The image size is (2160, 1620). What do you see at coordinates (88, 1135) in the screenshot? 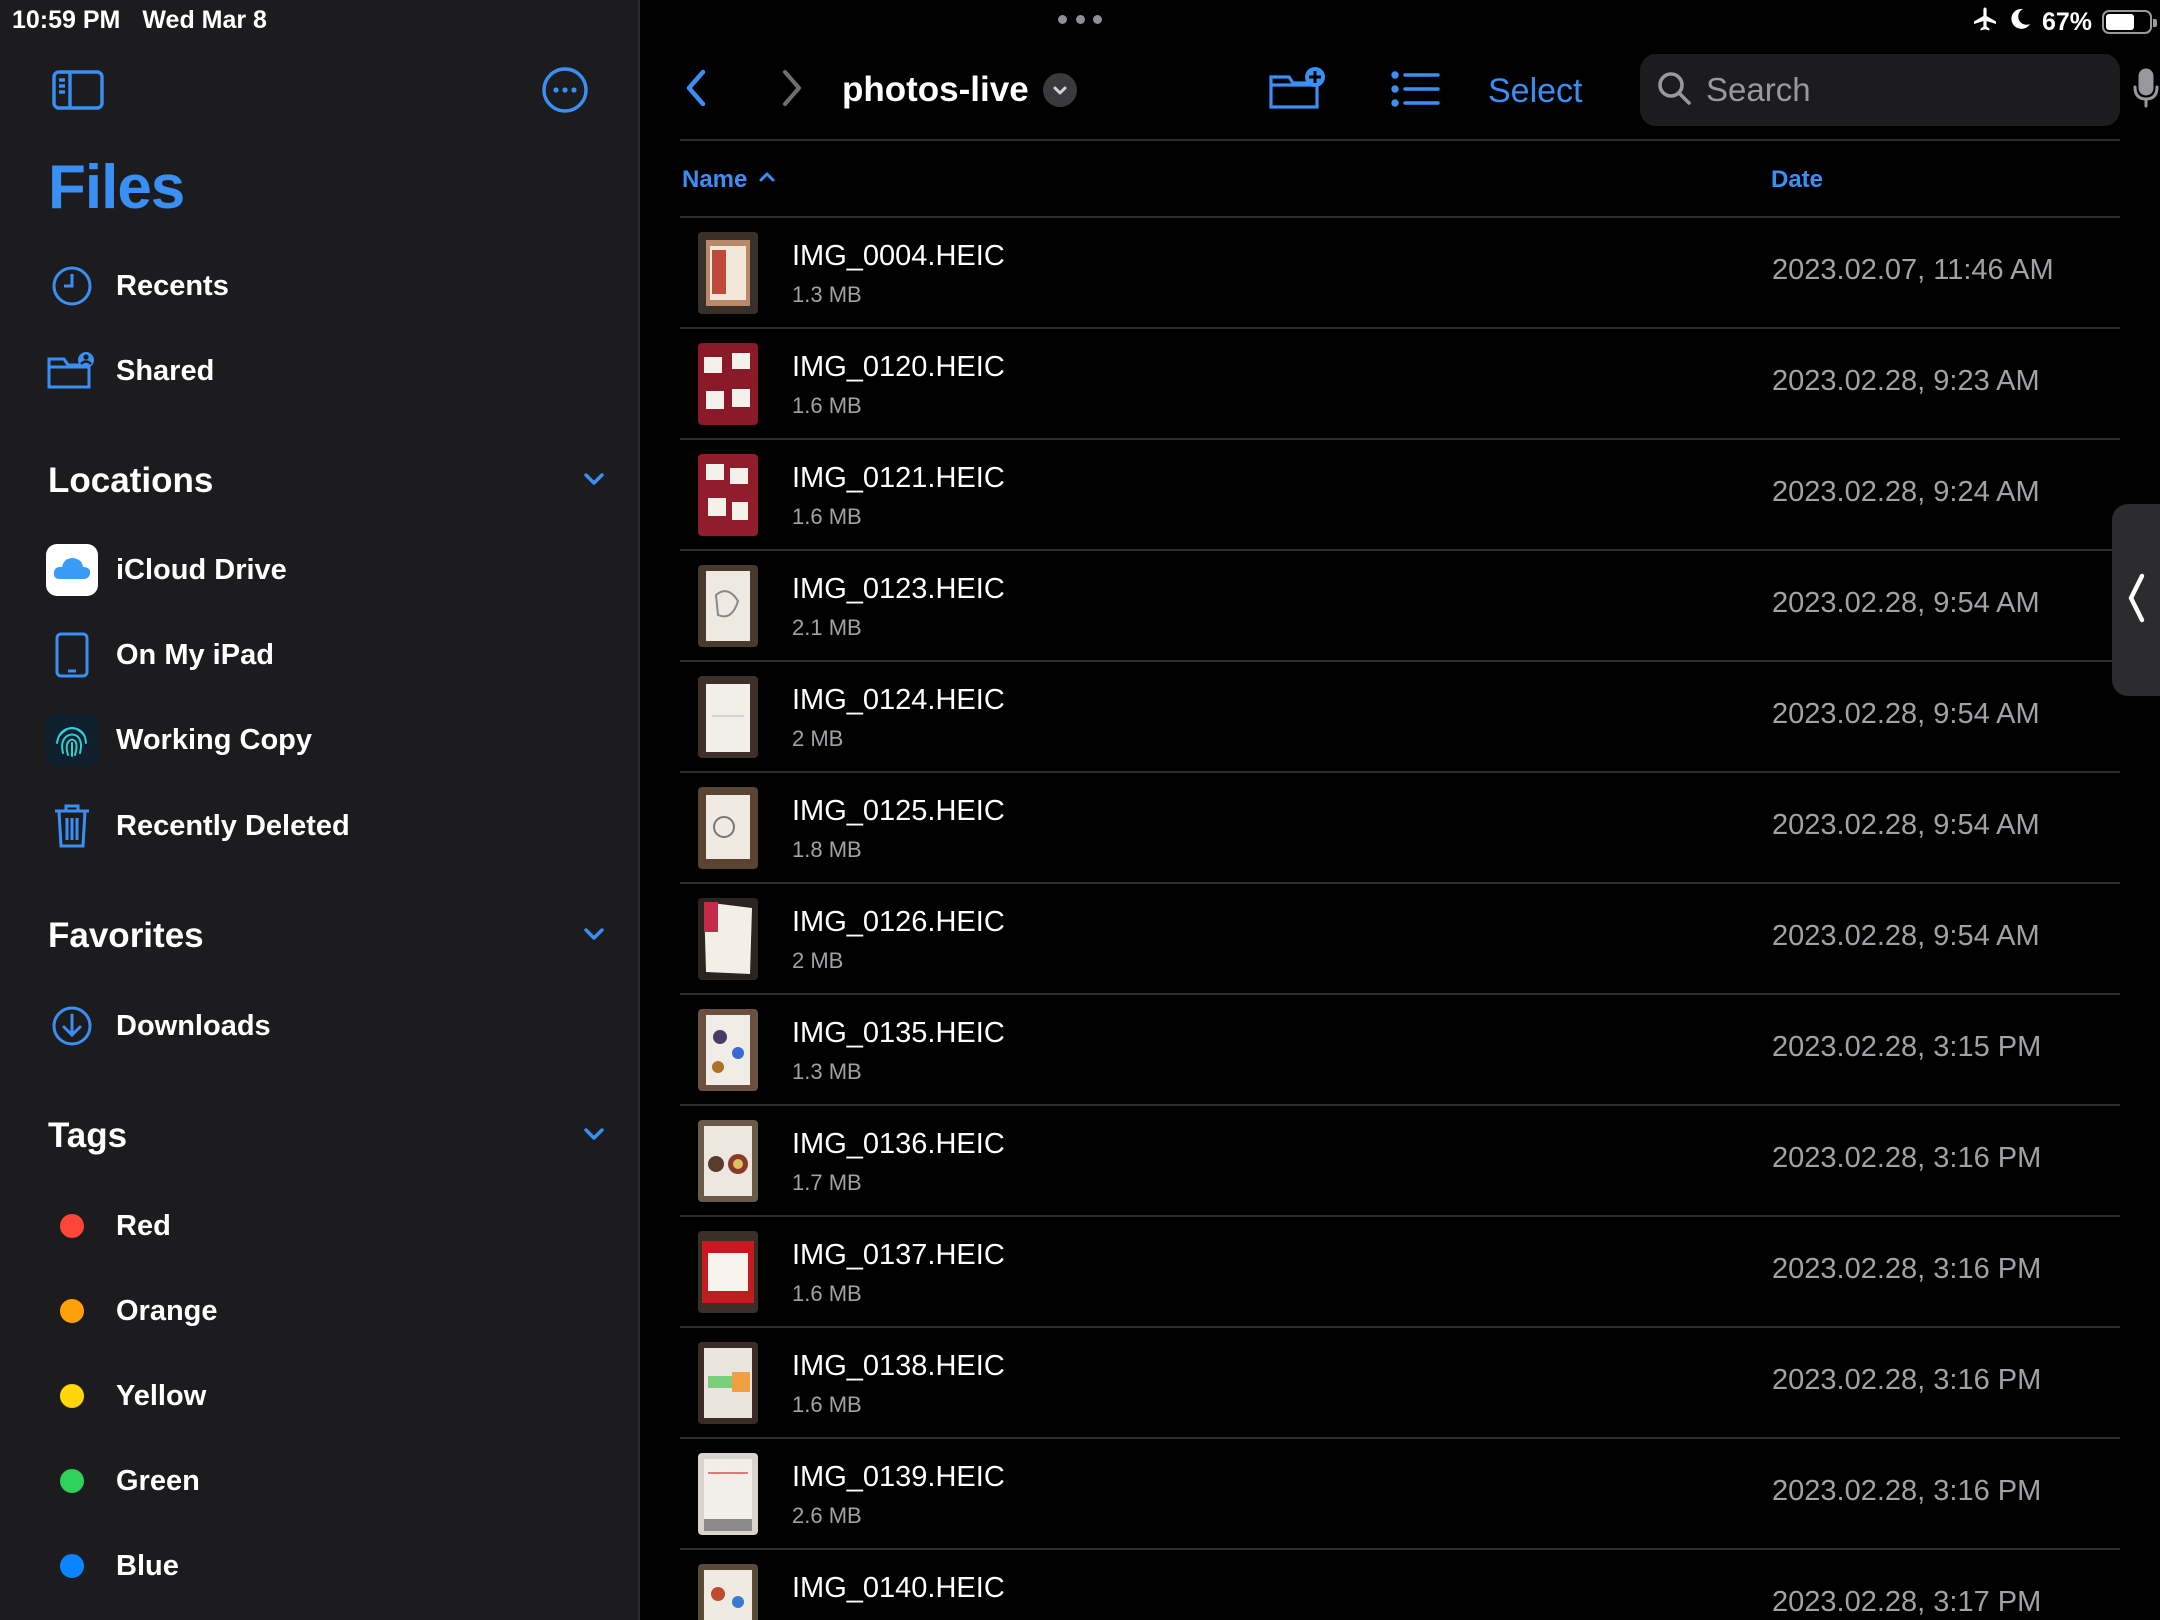
I see `section-label: Tags` at bounding box center [88, 1135].